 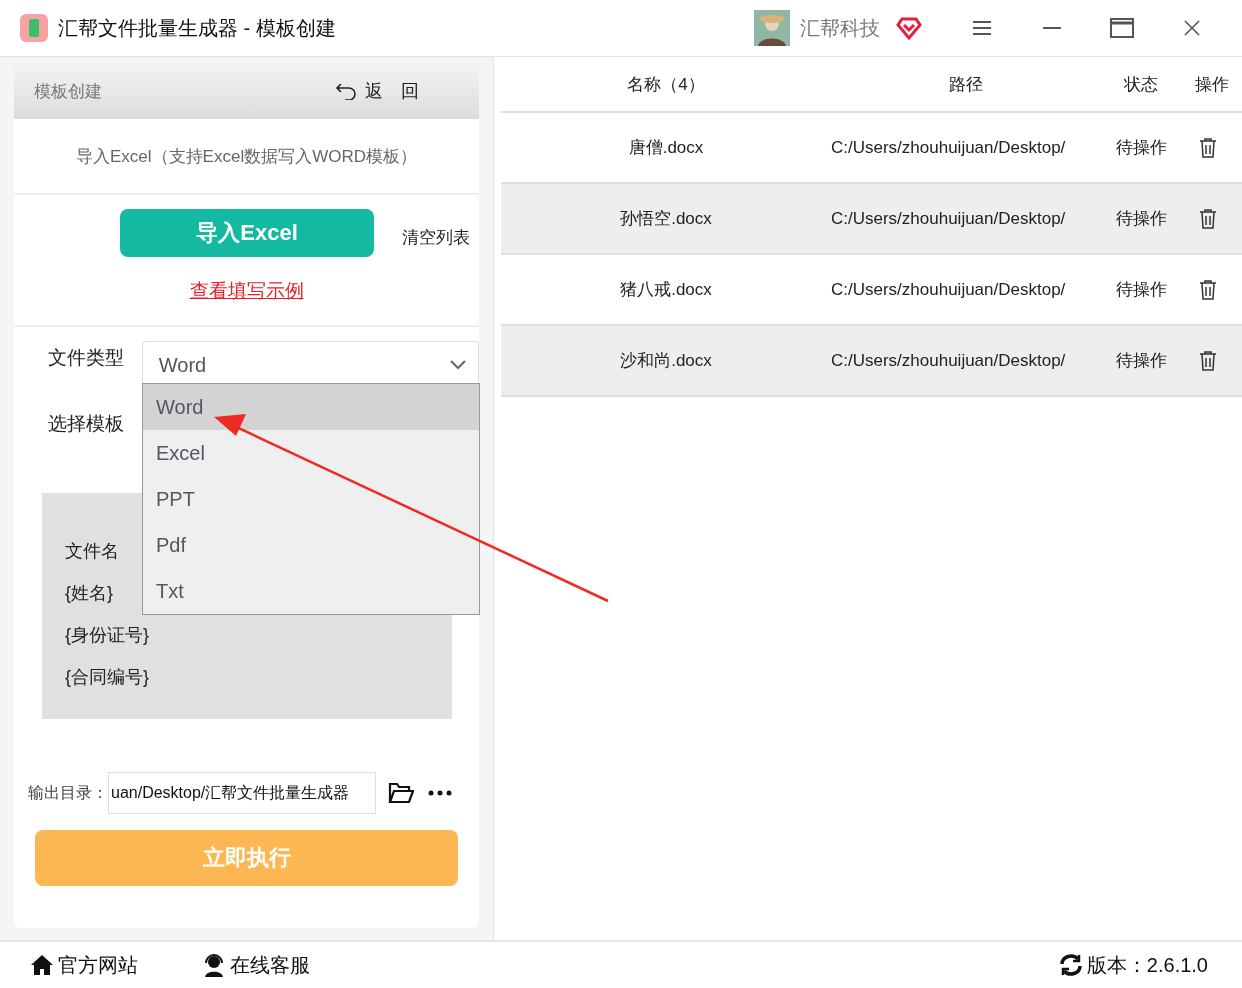 What do you see at coordinates (89, 593) in the screenshot?
I see `template-field: {姓名}` at bounding box center [89, 593].